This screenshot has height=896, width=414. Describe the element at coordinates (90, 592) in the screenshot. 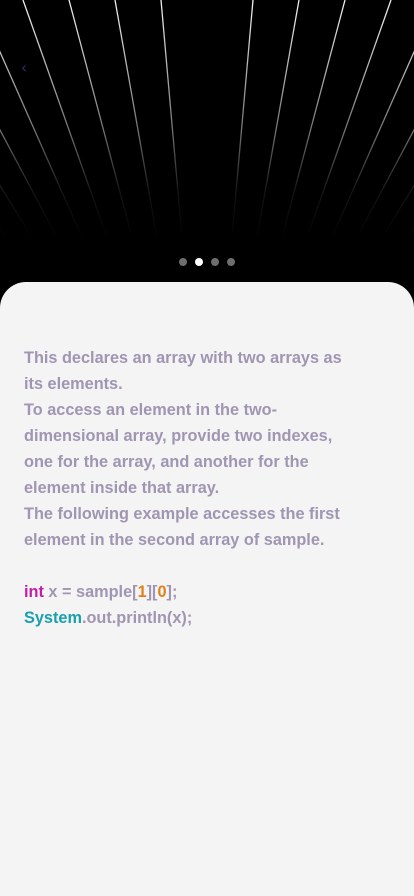

I see `code-text: x = sample[` at that location.